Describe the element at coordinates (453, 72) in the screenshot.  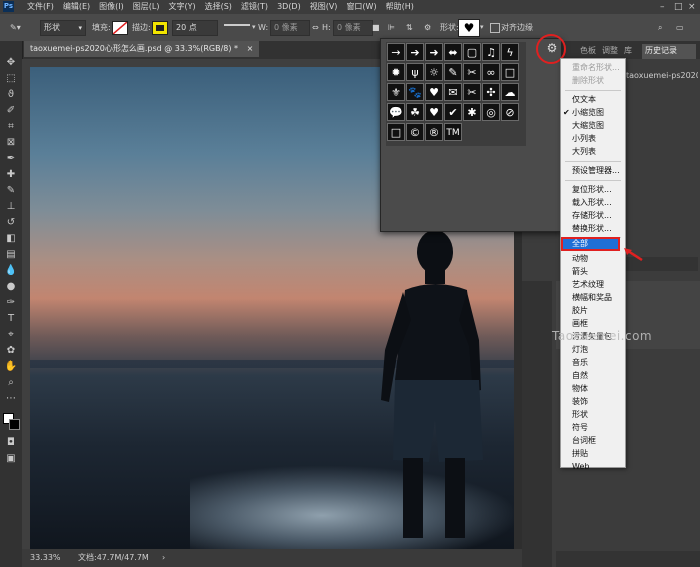
I see `shape-tag-icon: ✎` at that location.